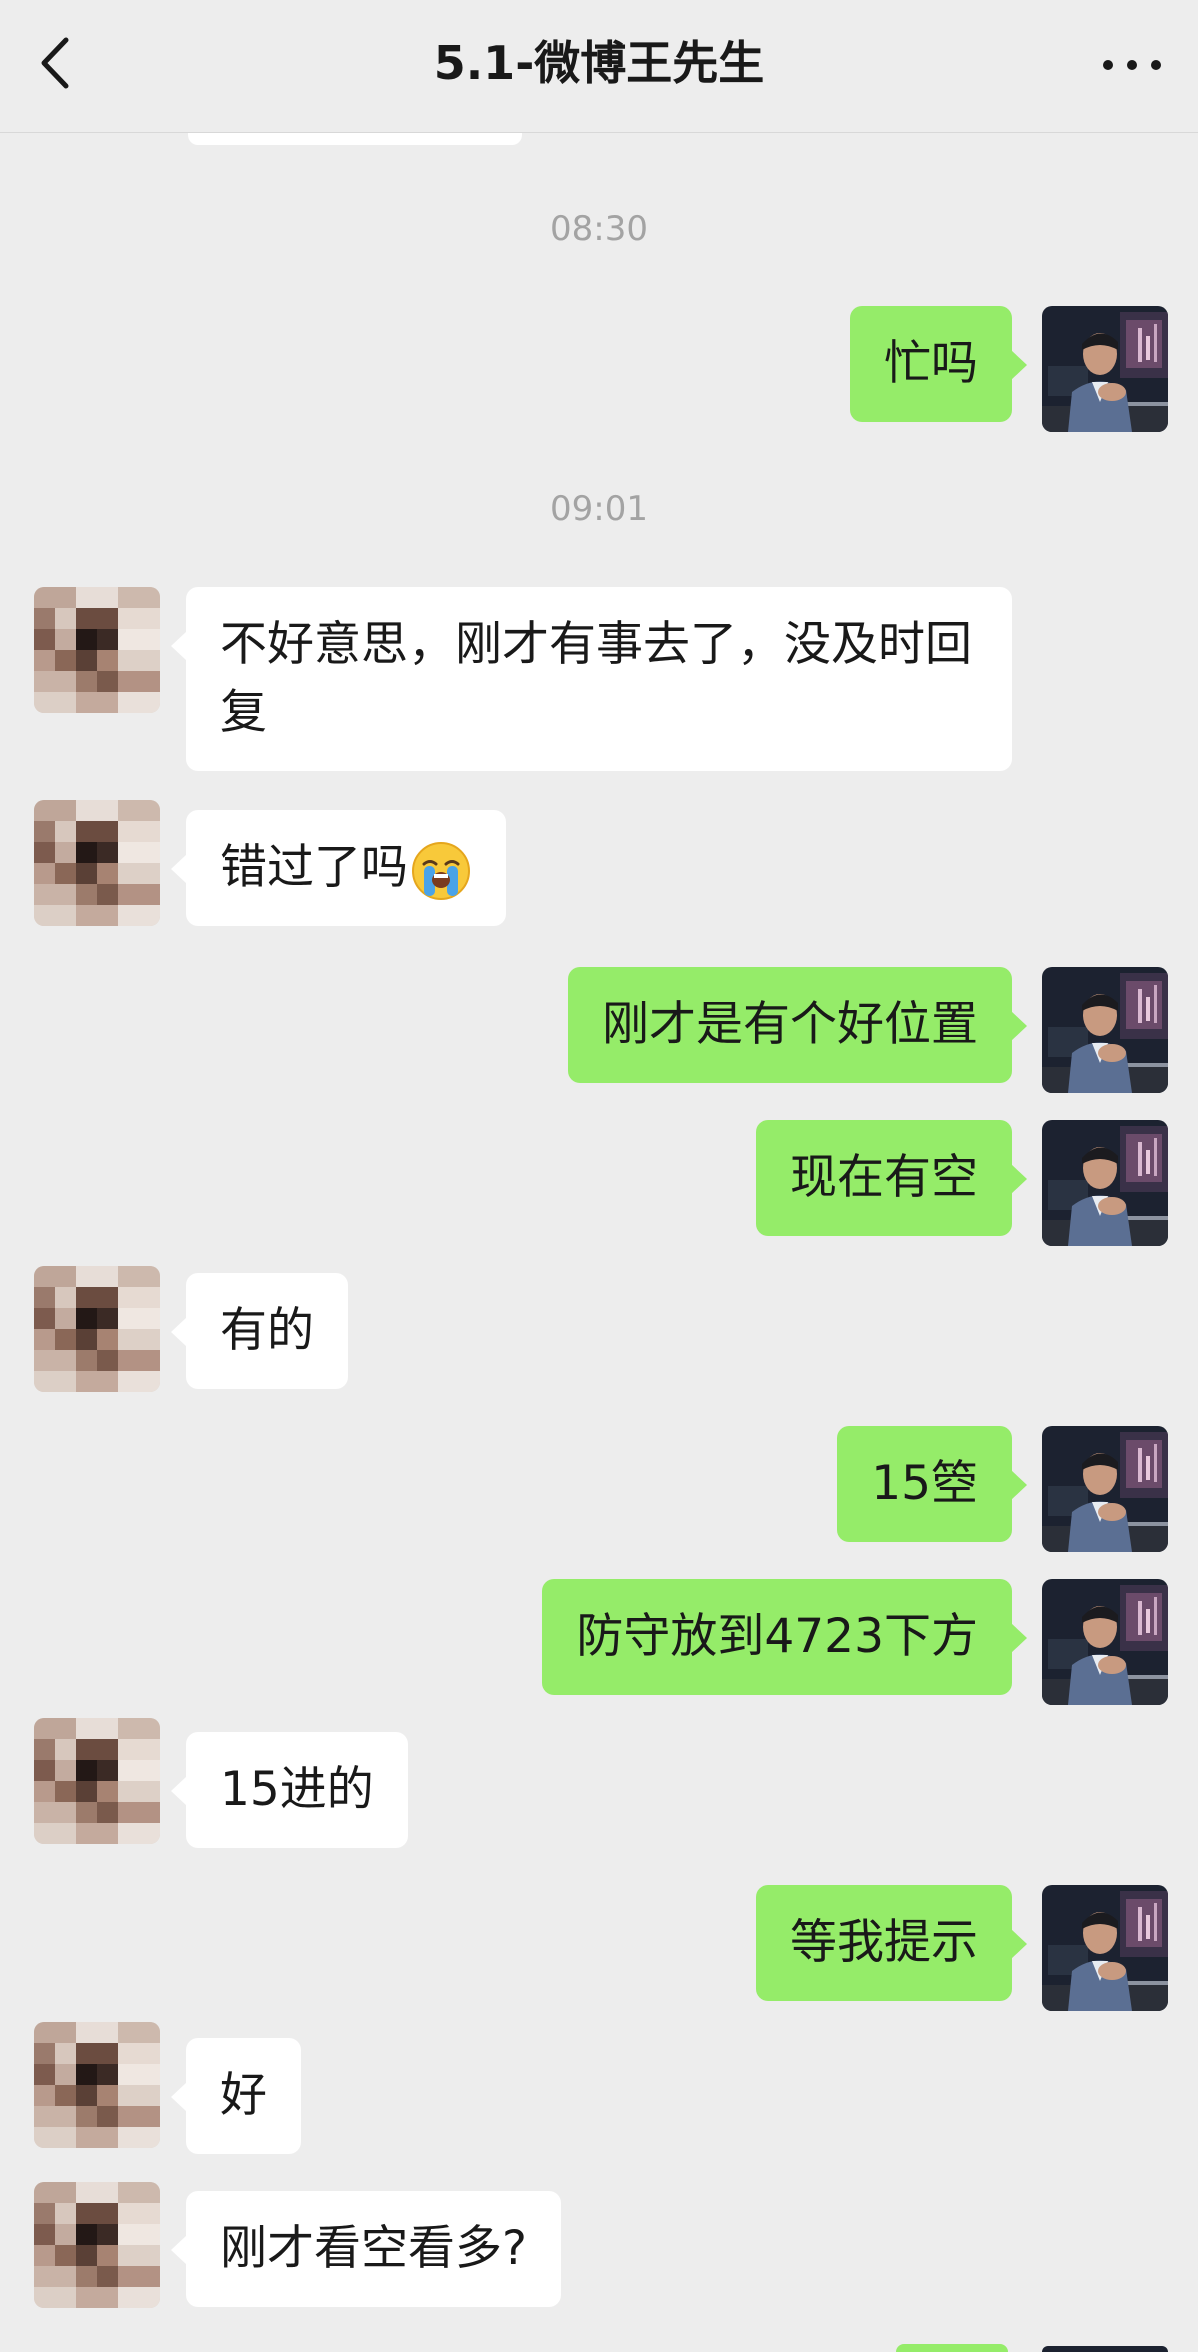 The image size is (1198, 2352). Describe the element at coordinates (938, 364) in the screenshot. I see `message-bubble-sent: 忙吗` at that location.